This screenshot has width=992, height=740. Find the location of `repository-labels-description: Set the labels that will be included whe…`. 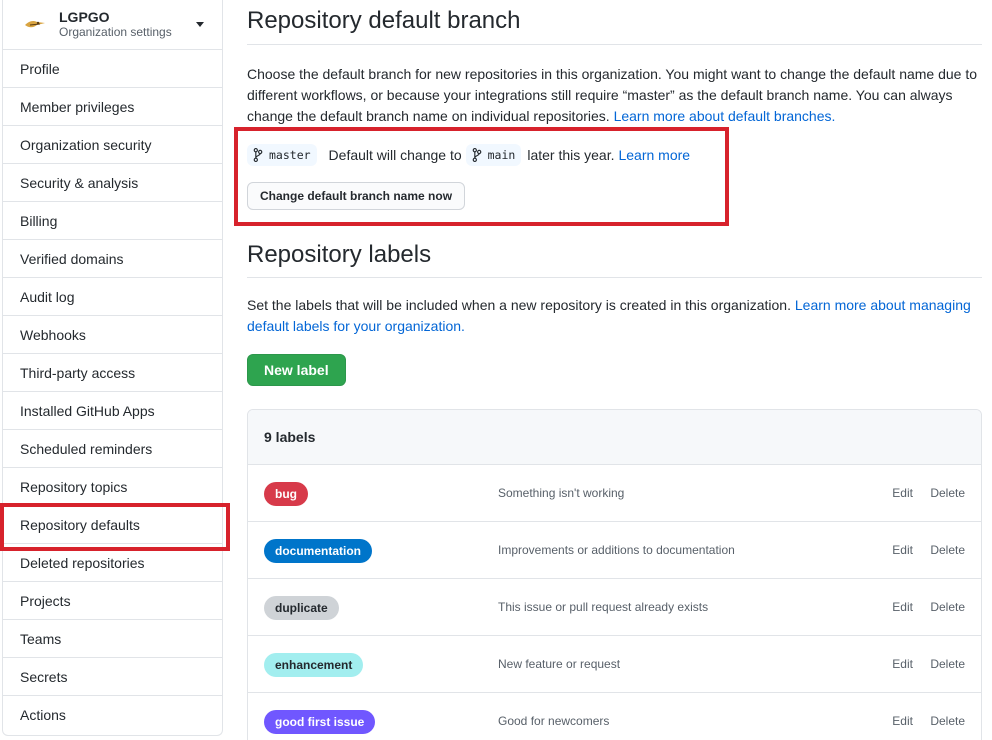

repository-labels-description: Set the labels that will be included whe… is located at coordinates (614, 316).